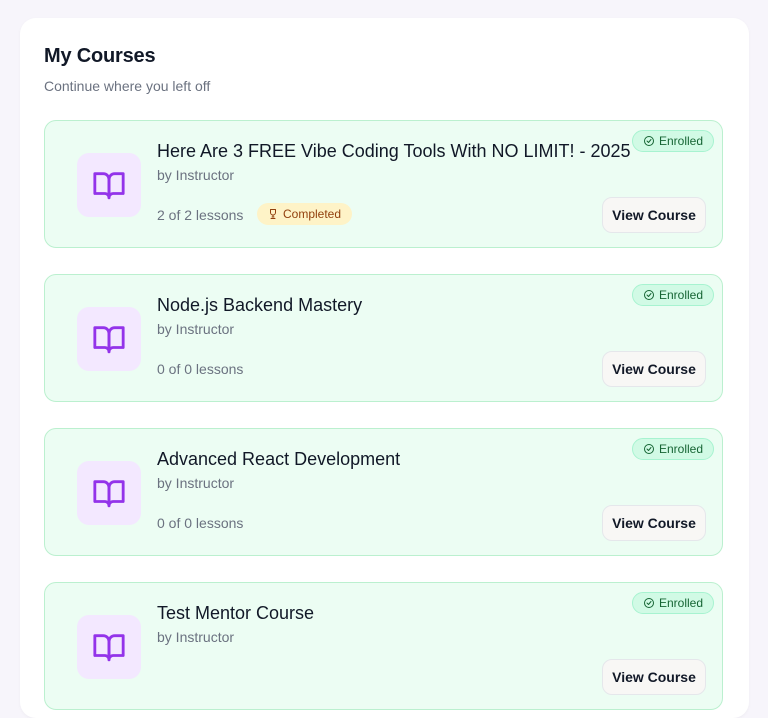 The width and height of the screenshot is (768, 718). I want to click on trophy-icon, so click(273, 214).